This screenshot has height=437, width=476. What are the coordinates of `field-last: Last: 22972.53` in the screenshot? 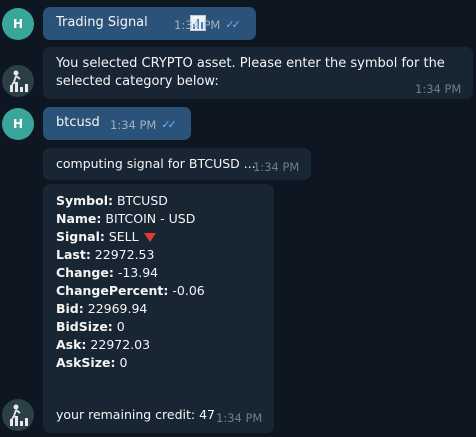 It's located at (105, 254).